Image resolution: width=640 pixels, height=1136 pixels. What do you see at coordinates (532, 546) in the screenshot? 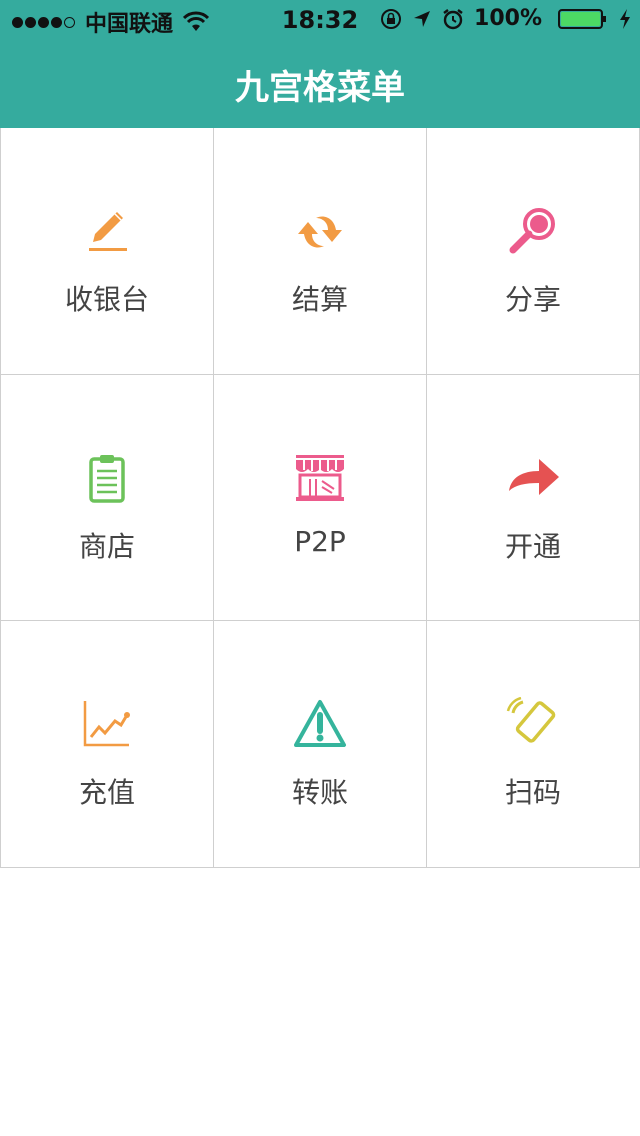
I see `menu-label: 开通` at bounding box center [532, 546].